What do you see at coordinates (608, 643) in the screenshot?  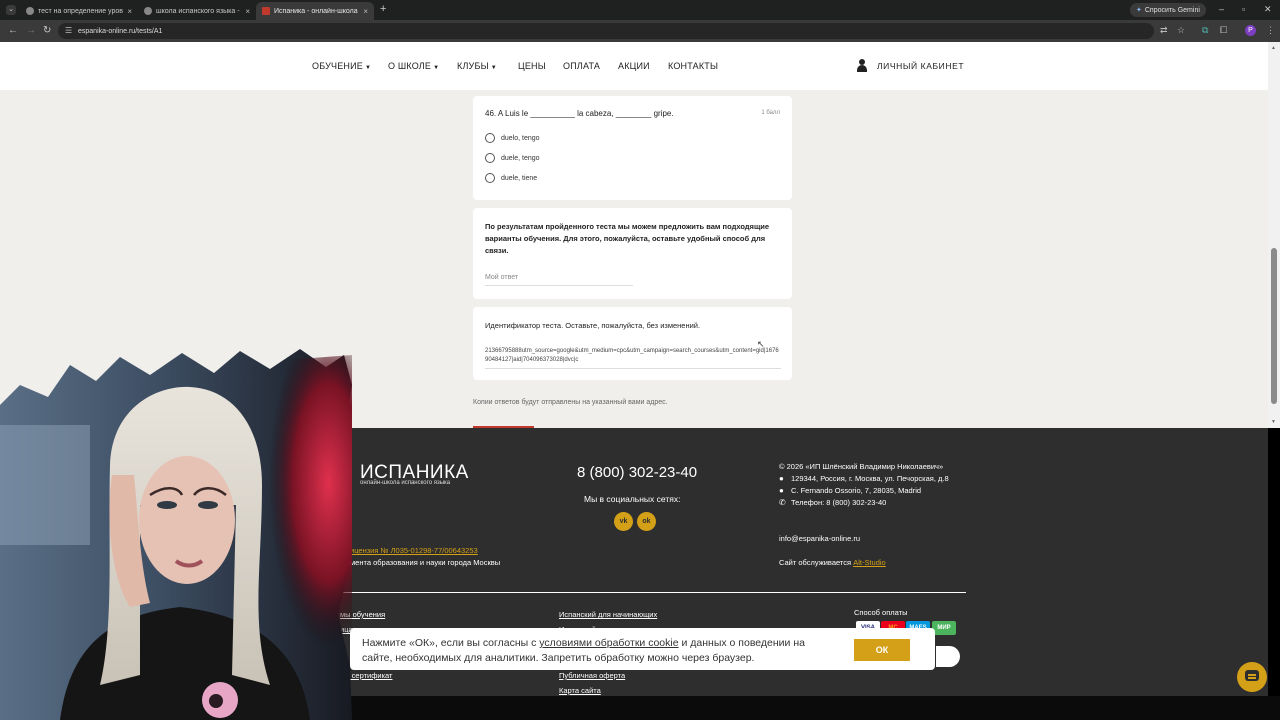 I see `cookie-policy-link: условиями обработки cookie` at bounding box center [608, 643].